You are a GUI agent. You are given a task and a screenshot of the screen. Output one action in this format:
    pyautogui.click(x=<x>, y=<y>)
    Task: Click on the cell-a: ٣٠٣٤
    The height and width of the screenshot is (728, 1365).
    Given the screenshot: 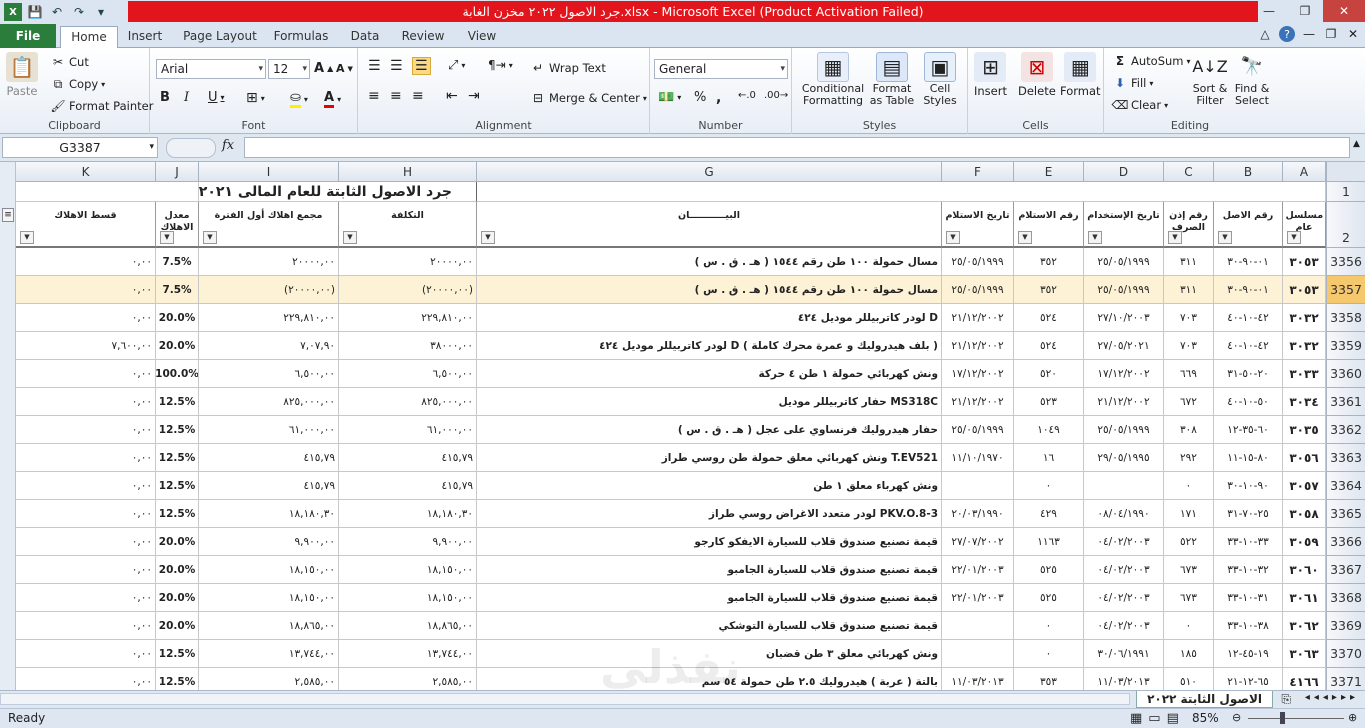 What is the action you would take?
    pyautogui.click(x=1304, y=402)
    